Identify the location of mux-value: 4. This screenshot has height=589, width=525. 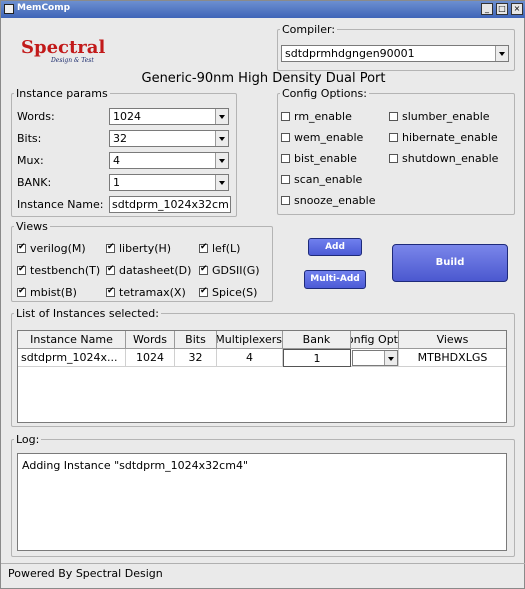
(116, 160).